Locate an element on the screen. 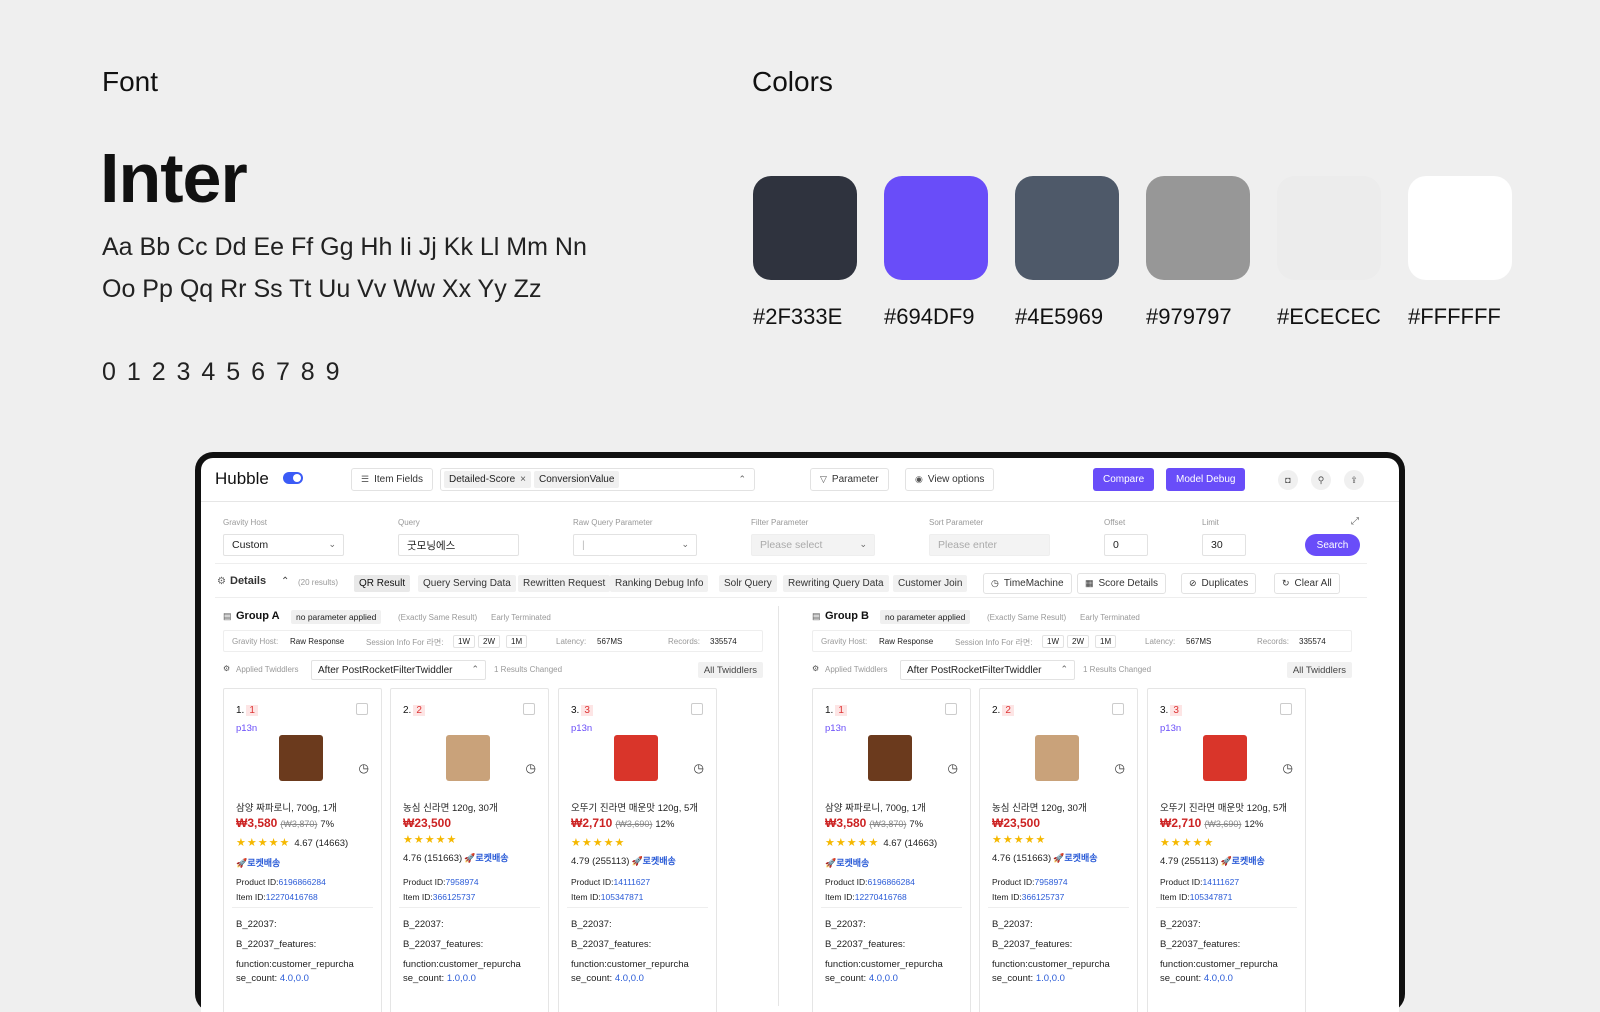 The height and width of the screenshot is (1012, 1600). raw-query-select: | ⌄ is located at coordinates (635, 545).